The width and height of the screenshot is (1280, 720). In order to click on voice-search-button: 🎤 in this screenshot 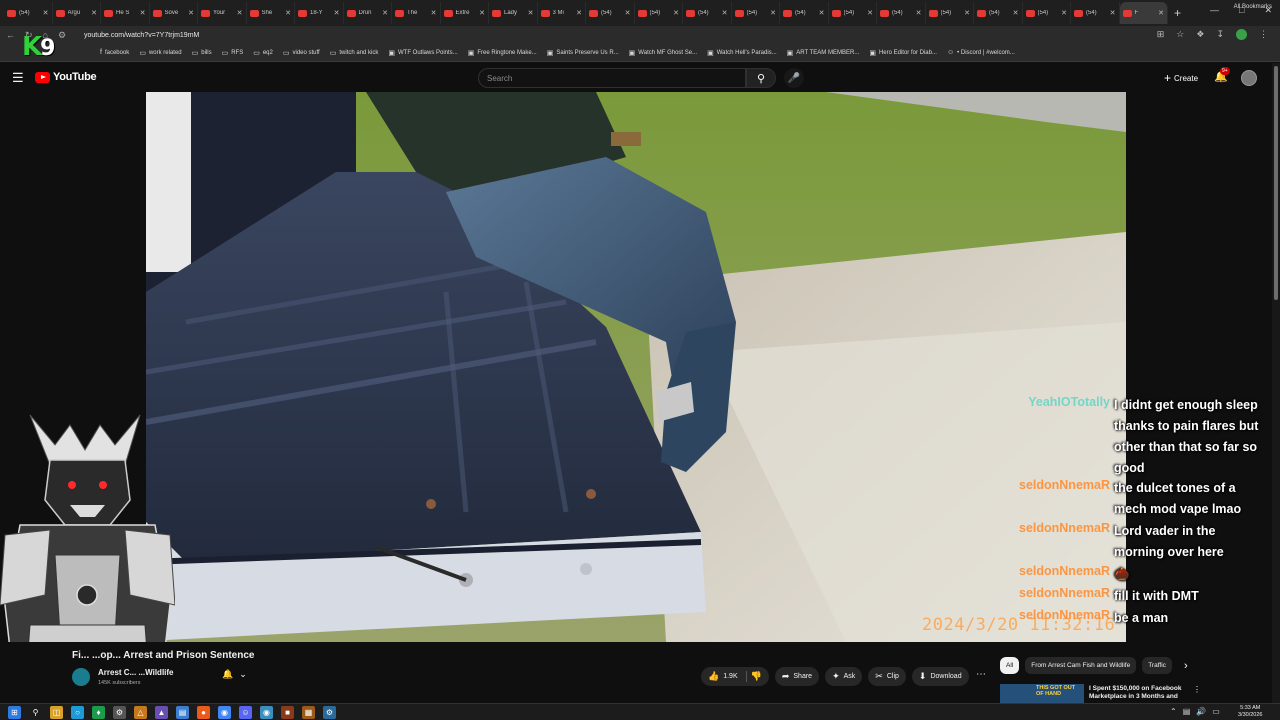, I will do `click(794, 78)`.